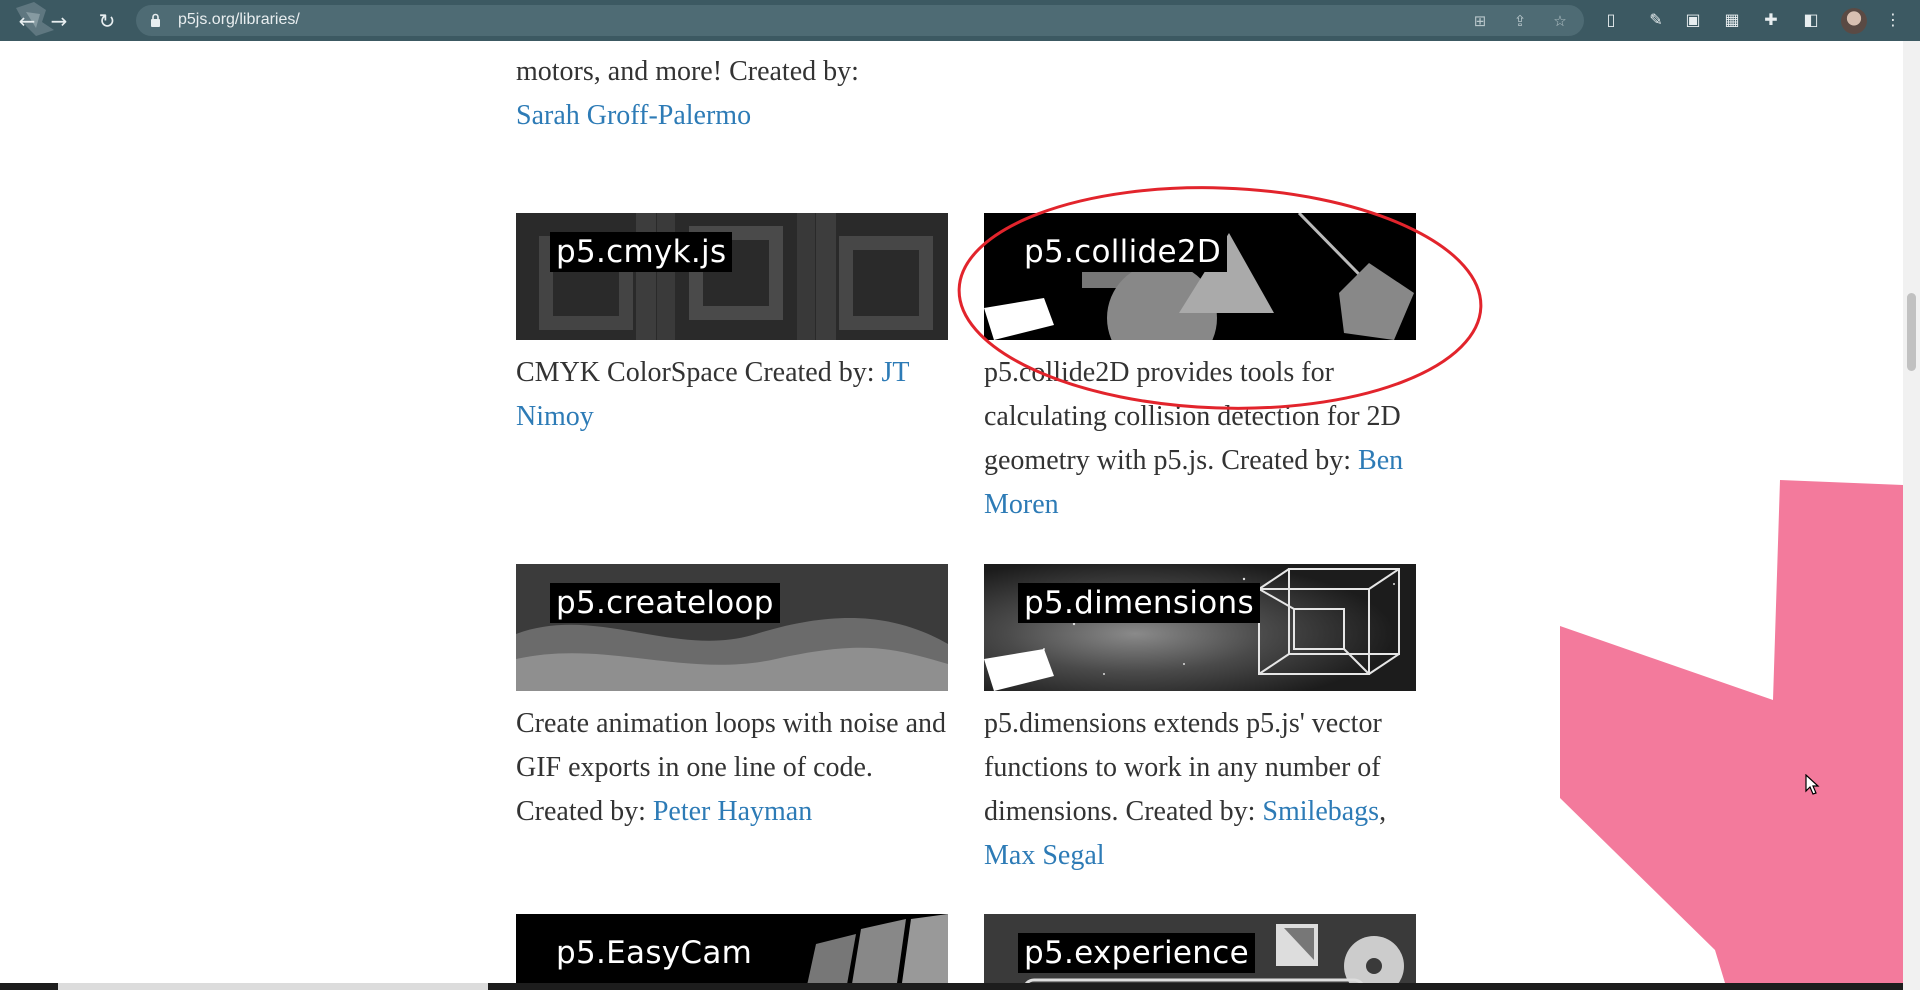 This screenshot has width=1920, height=990. Describe the element at coordinates (1520, 21) in the screenshot. I see `share-icon: ⇪` at that location.